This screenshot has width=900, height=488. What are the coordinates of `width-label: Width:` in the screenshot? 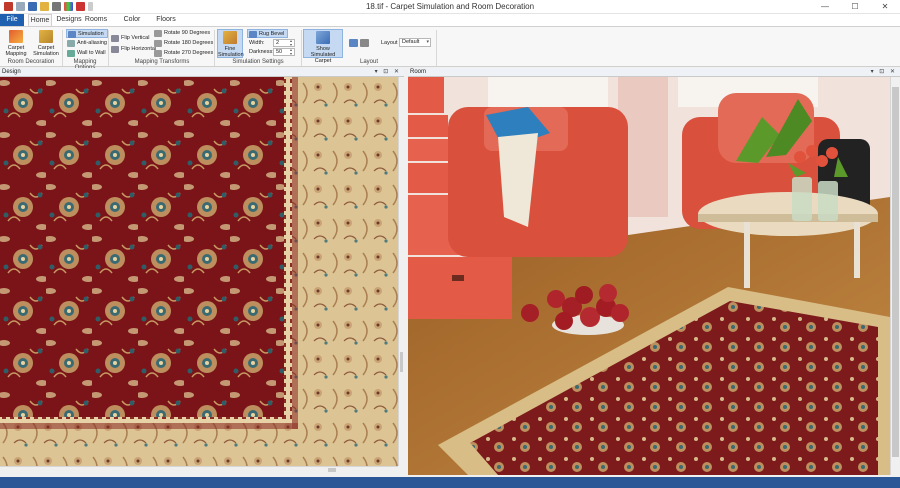 It's located at (257, 43).